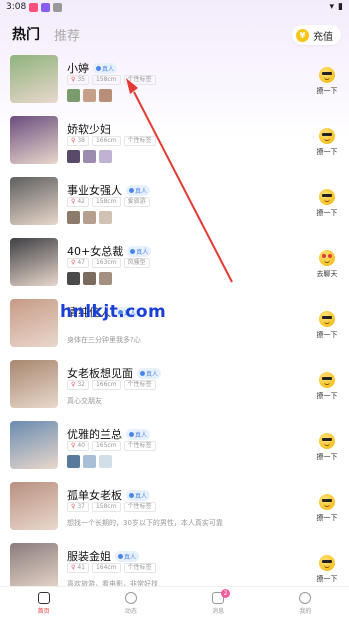 The image size is (349, 620). I want to click on status-bar: 3:08 ▾ ▮, so click(174, 7).